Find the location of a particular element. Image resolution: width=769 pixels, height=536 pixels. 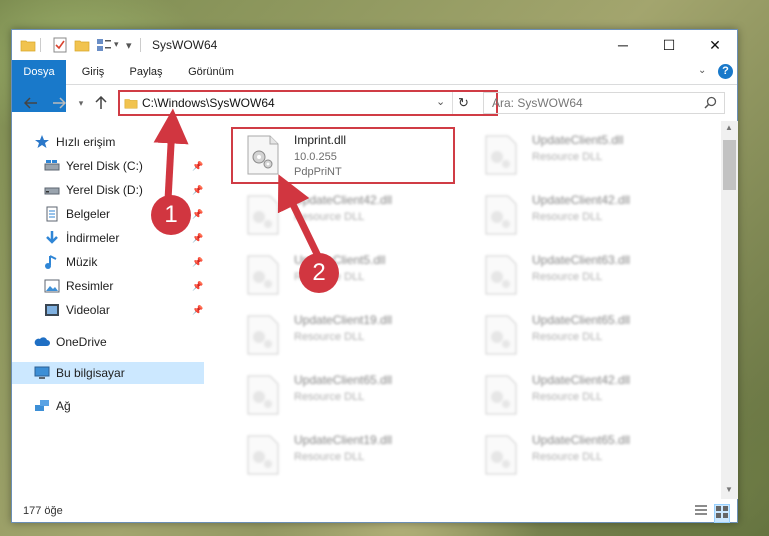

window-title: SysWOW64 is located at coordinates (185, 45).